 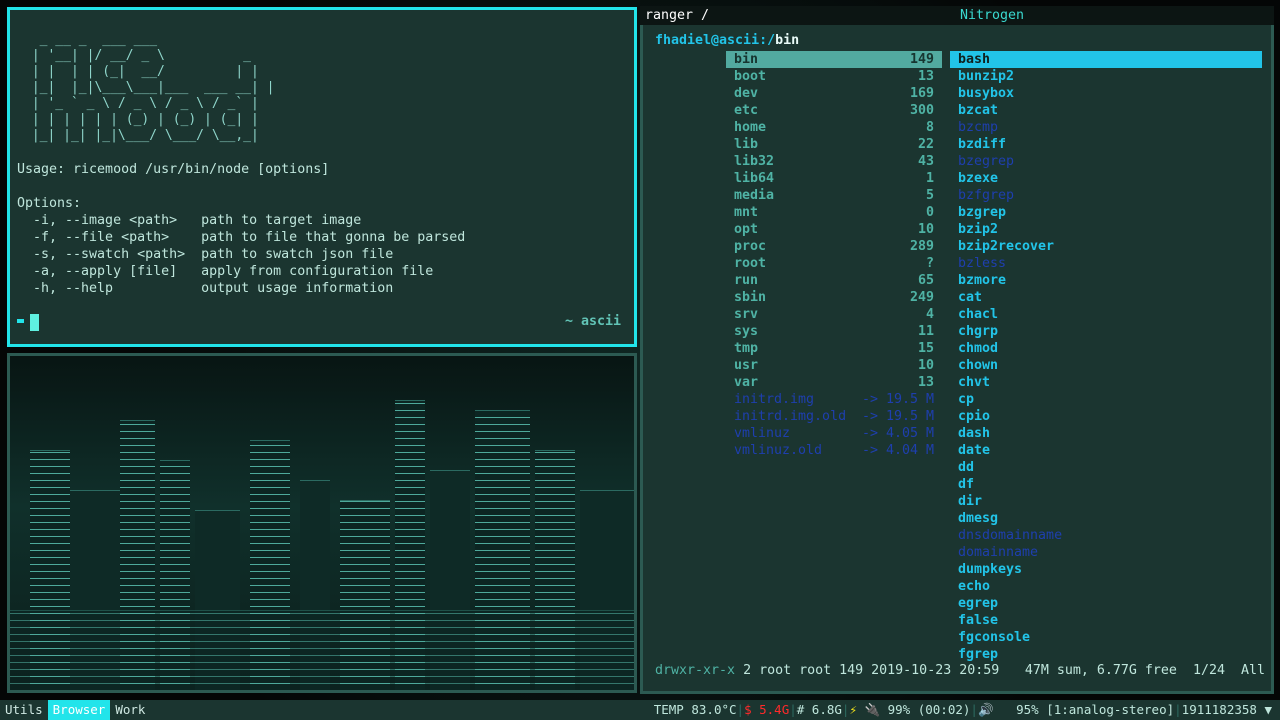 I want to click on file-entry: cpio, so click(x=1106, y=416).